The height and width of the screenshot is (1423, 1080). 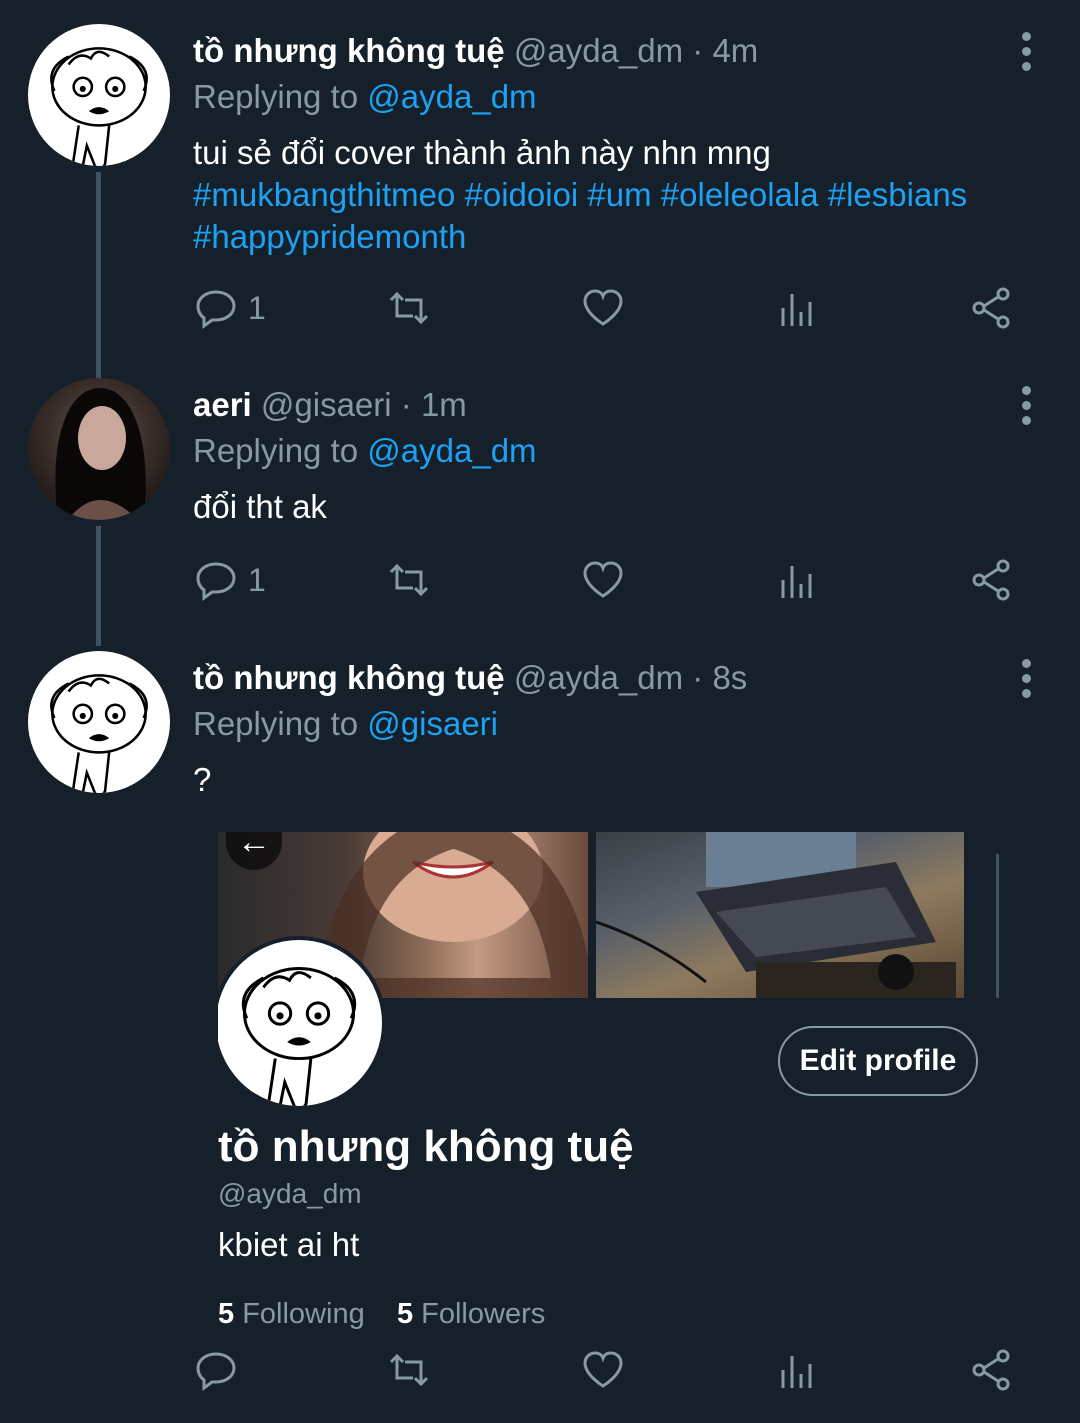 What do you see at coordinates (775, 915) in the screenshot?
I see `laptop-image` at bounding box center [775, 915].